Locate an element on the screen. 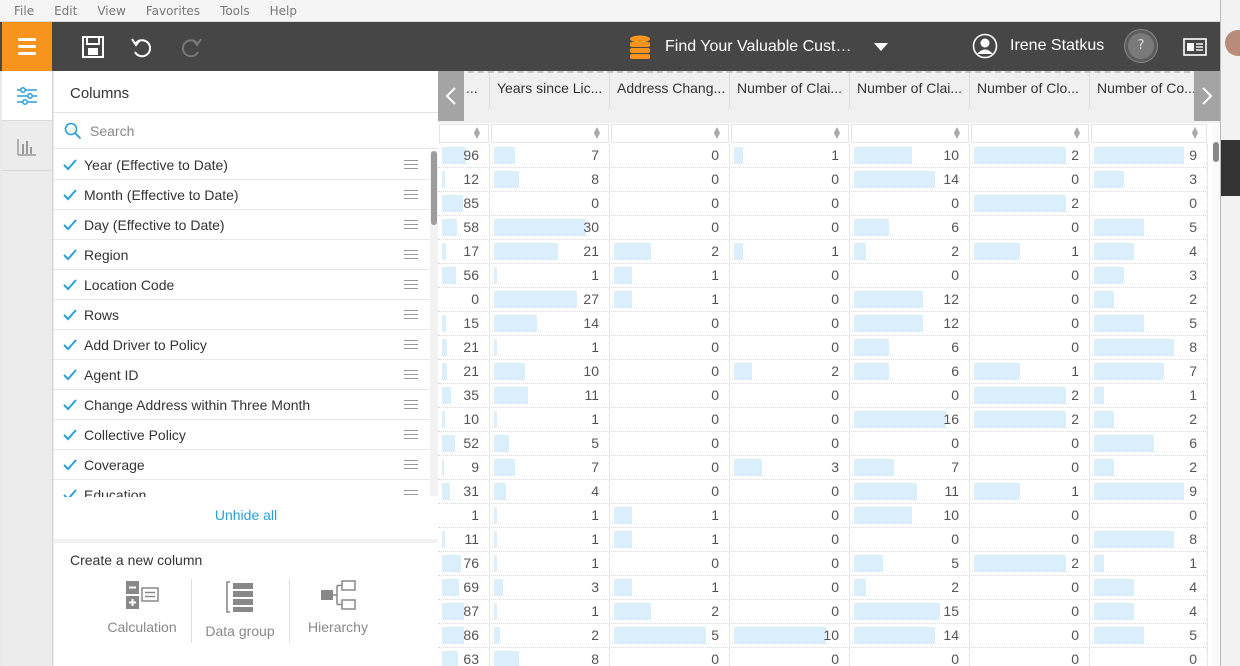 Image resolution: width=1240 pixels, height=666 pixels. menu-edit: Edit is located at coordinates (65, 11).